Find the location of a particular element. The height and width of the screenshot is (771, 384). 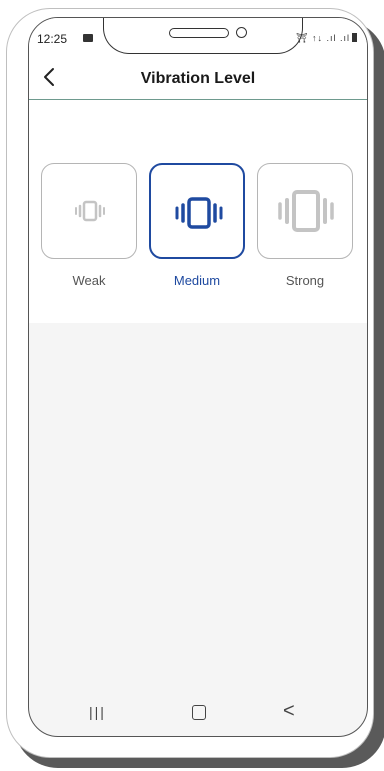

front-camera is located at coordinates (241, 32).